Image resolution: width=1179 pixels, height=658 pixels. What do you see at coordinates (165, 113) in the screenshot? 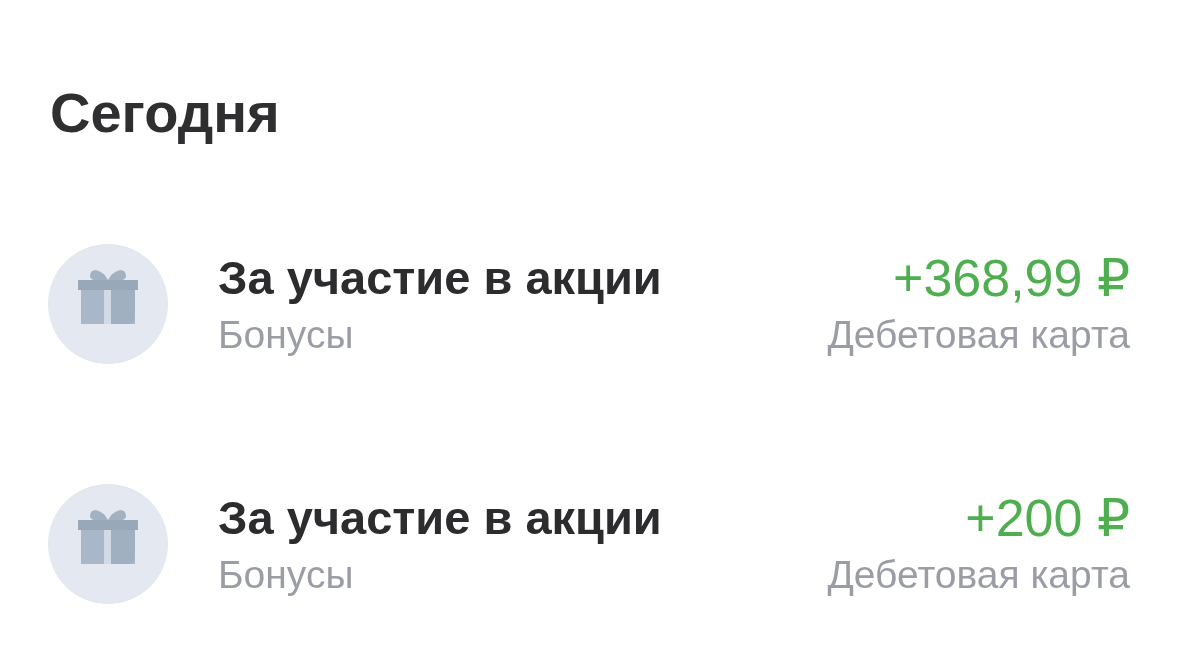
I see `section-heading: Сегодня` at bounding box center [165, 113].